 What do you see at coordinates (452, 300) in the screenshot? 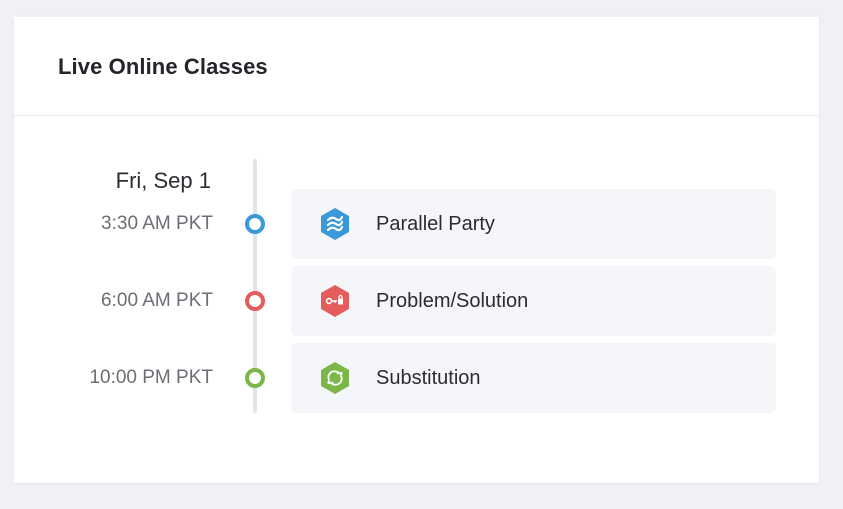
I see `class-name: Problem/Solution` at bounding box center [452, 300].